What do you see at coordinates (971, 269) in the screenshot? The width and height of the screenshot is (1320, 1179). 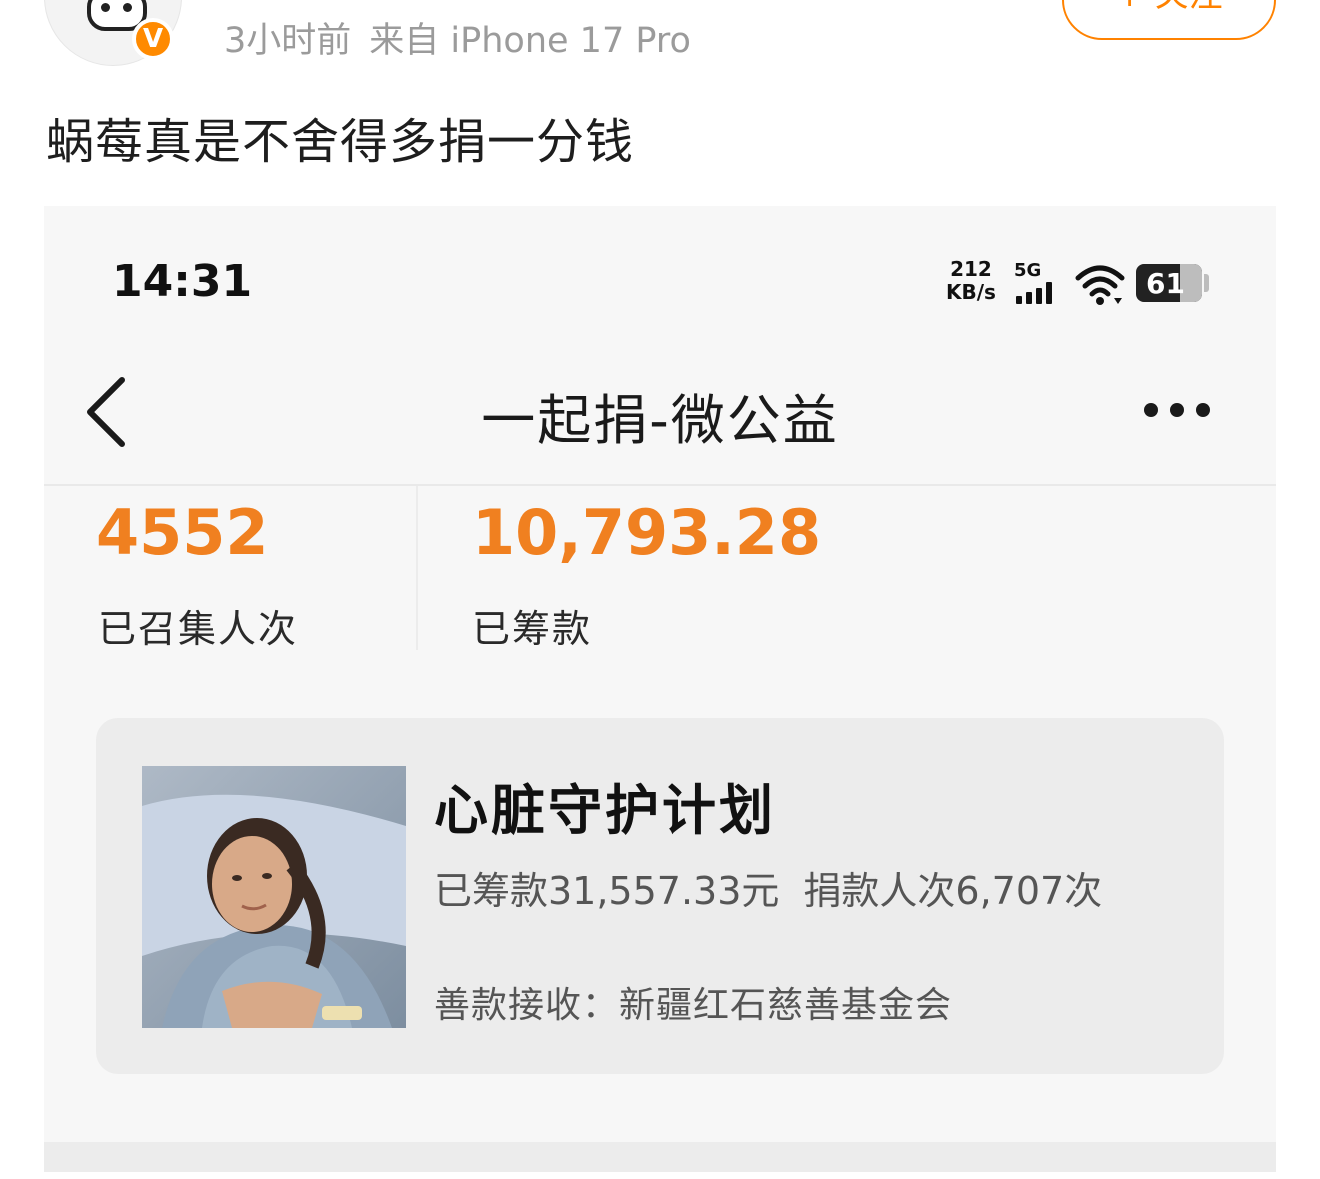 I see `network-speed-value: 212` at bounding box center [971, 269].